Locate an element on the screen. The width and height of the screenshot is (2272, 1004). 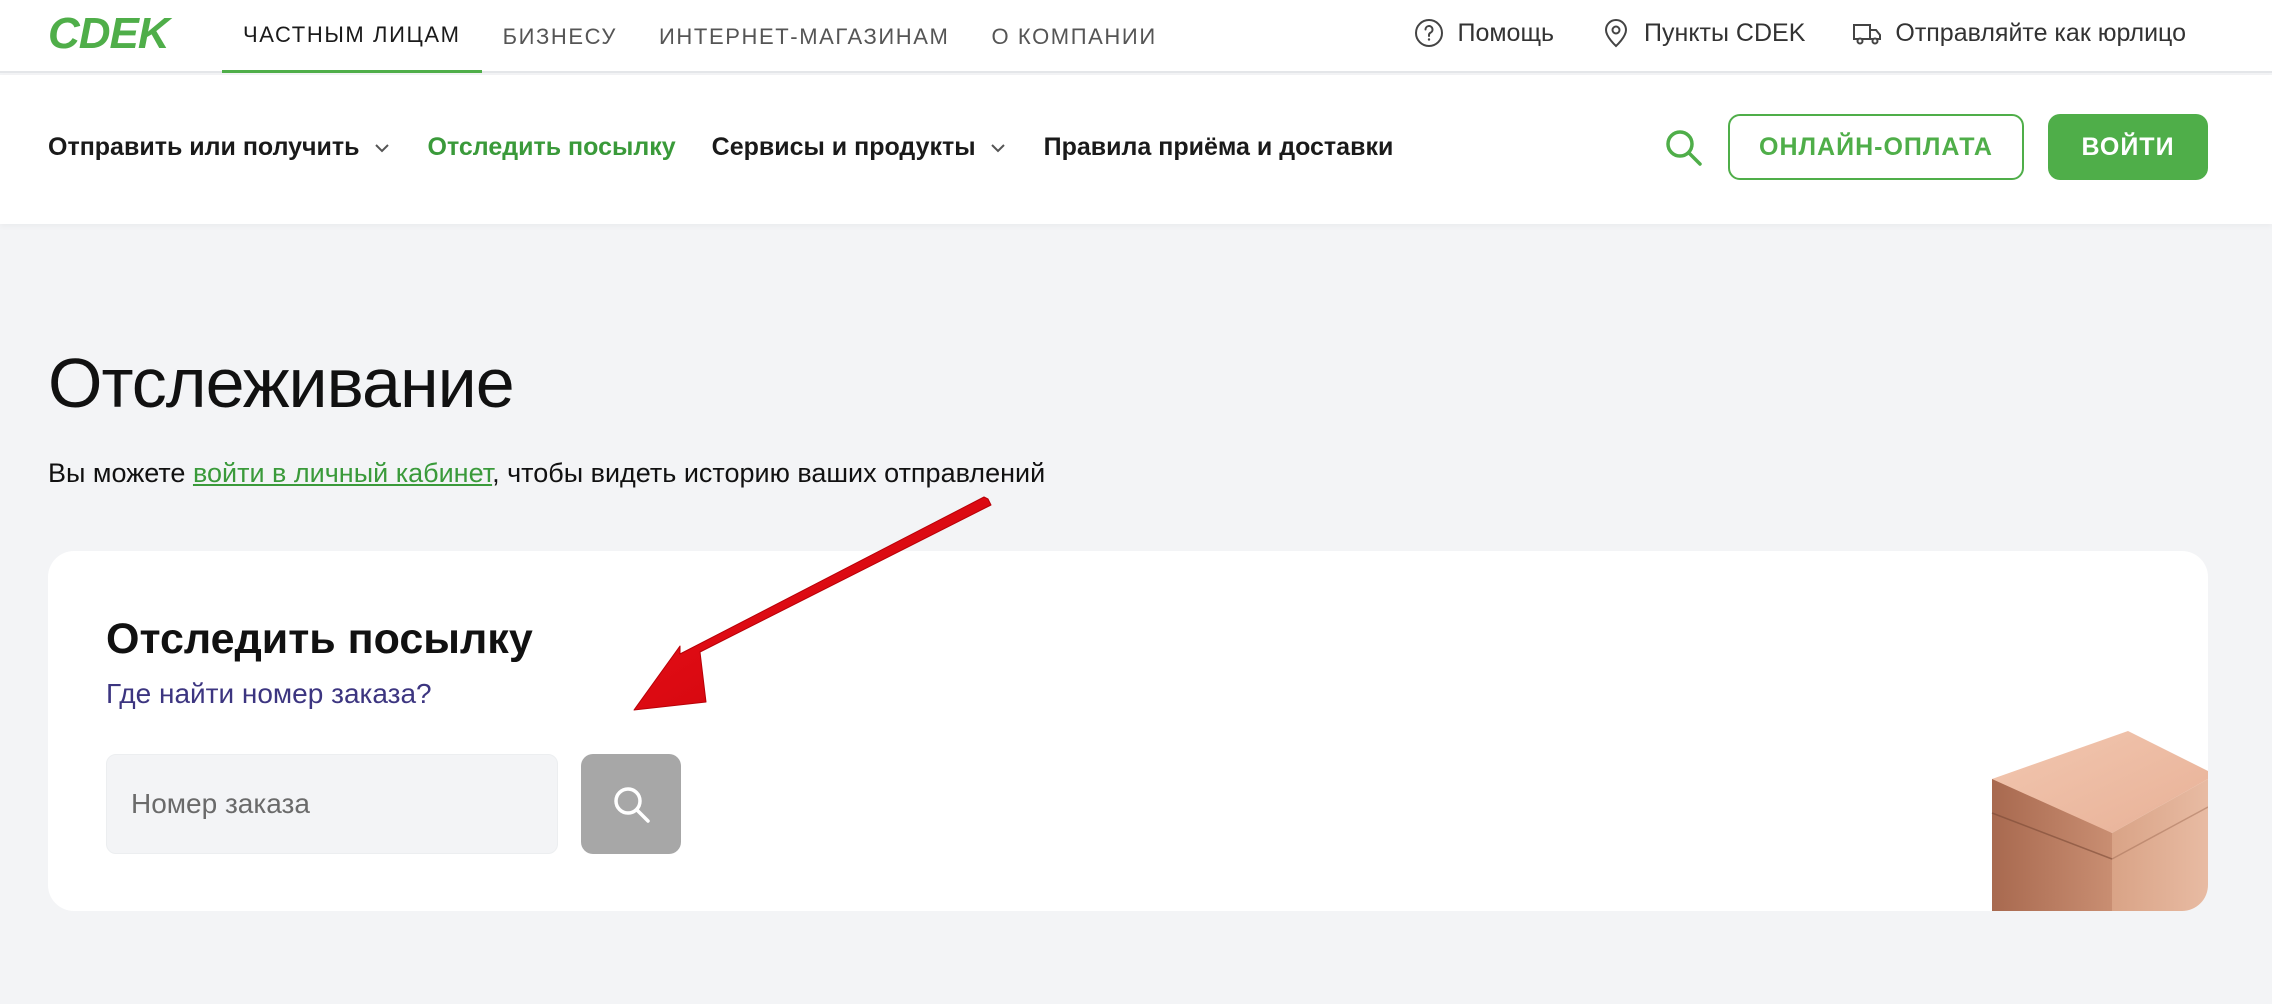
mainnav-actions: ОНЛАЙН-ОПЛАТА ВОЙТИ is located at coordinates (1935, 147).